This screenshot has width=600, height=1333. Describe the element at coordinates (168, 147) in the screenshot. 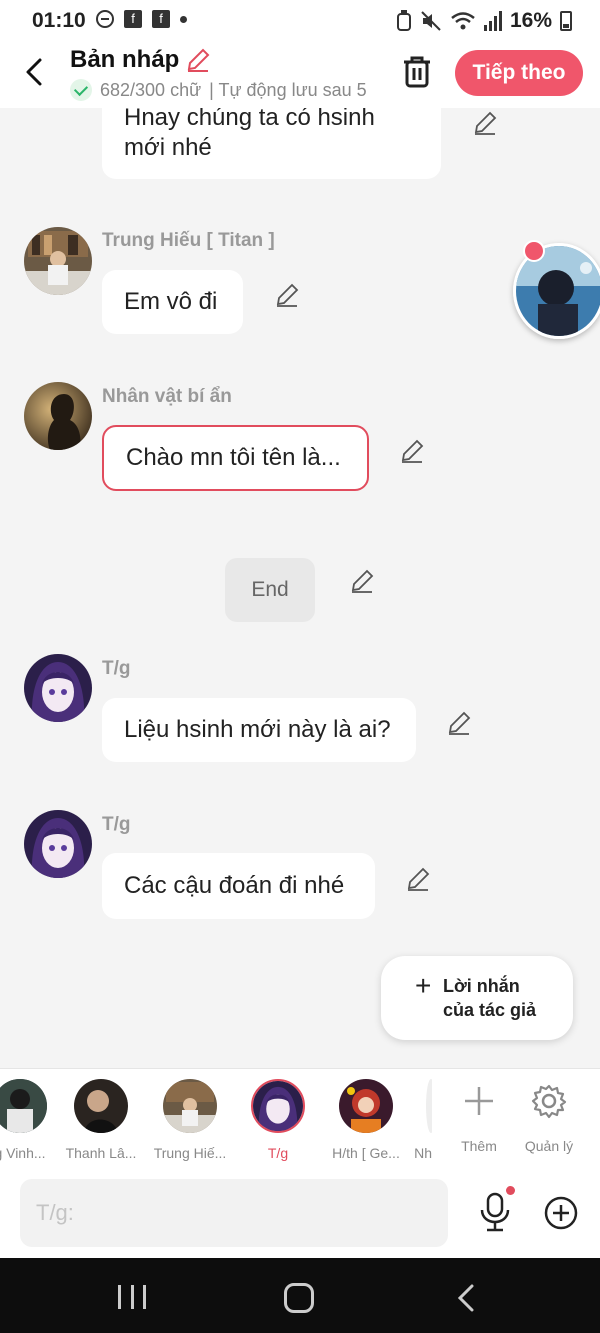

I see `message-text-line: mới nhé` at that location.